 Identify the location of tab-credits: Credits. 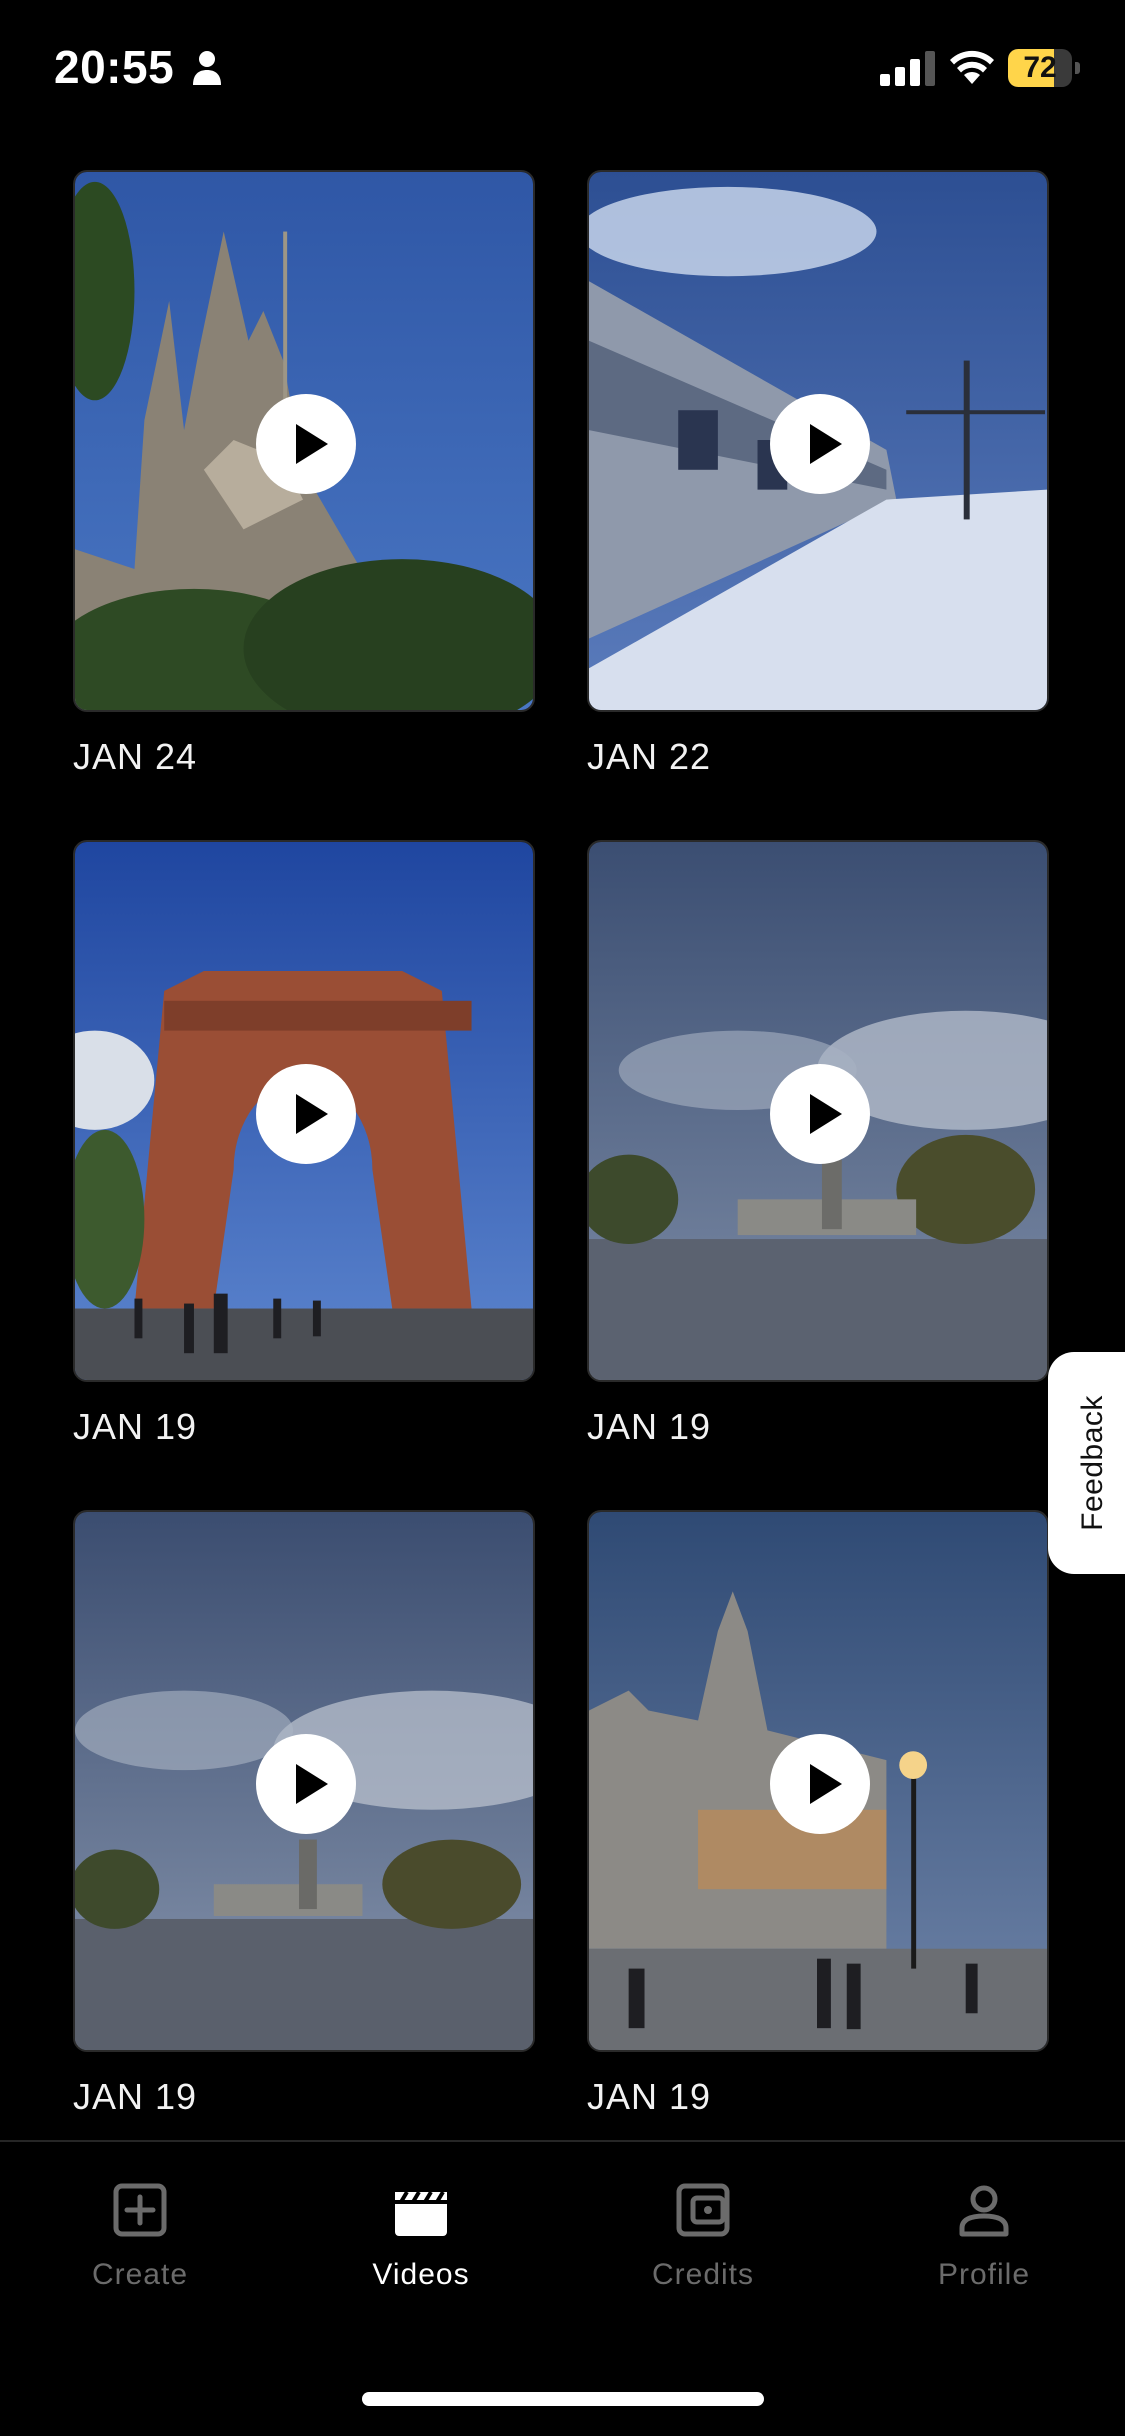
(703, 2242).